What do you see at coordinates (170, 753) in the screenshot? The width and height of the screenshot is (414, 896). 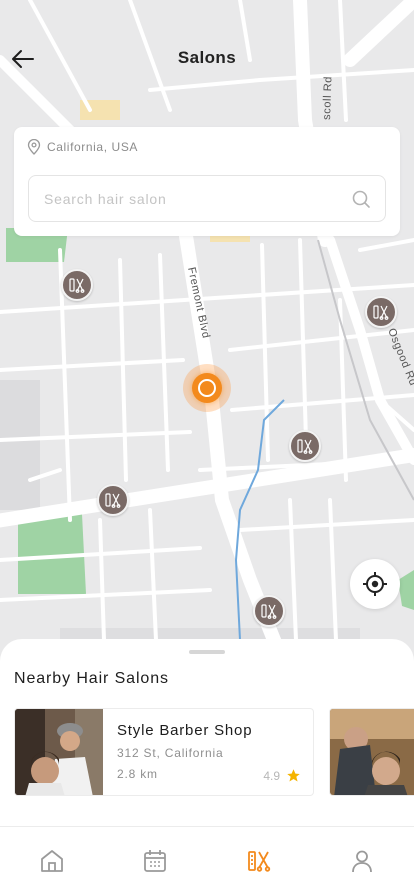 I see `salon-address: 312 St, California` at bounding box center [170, 753].